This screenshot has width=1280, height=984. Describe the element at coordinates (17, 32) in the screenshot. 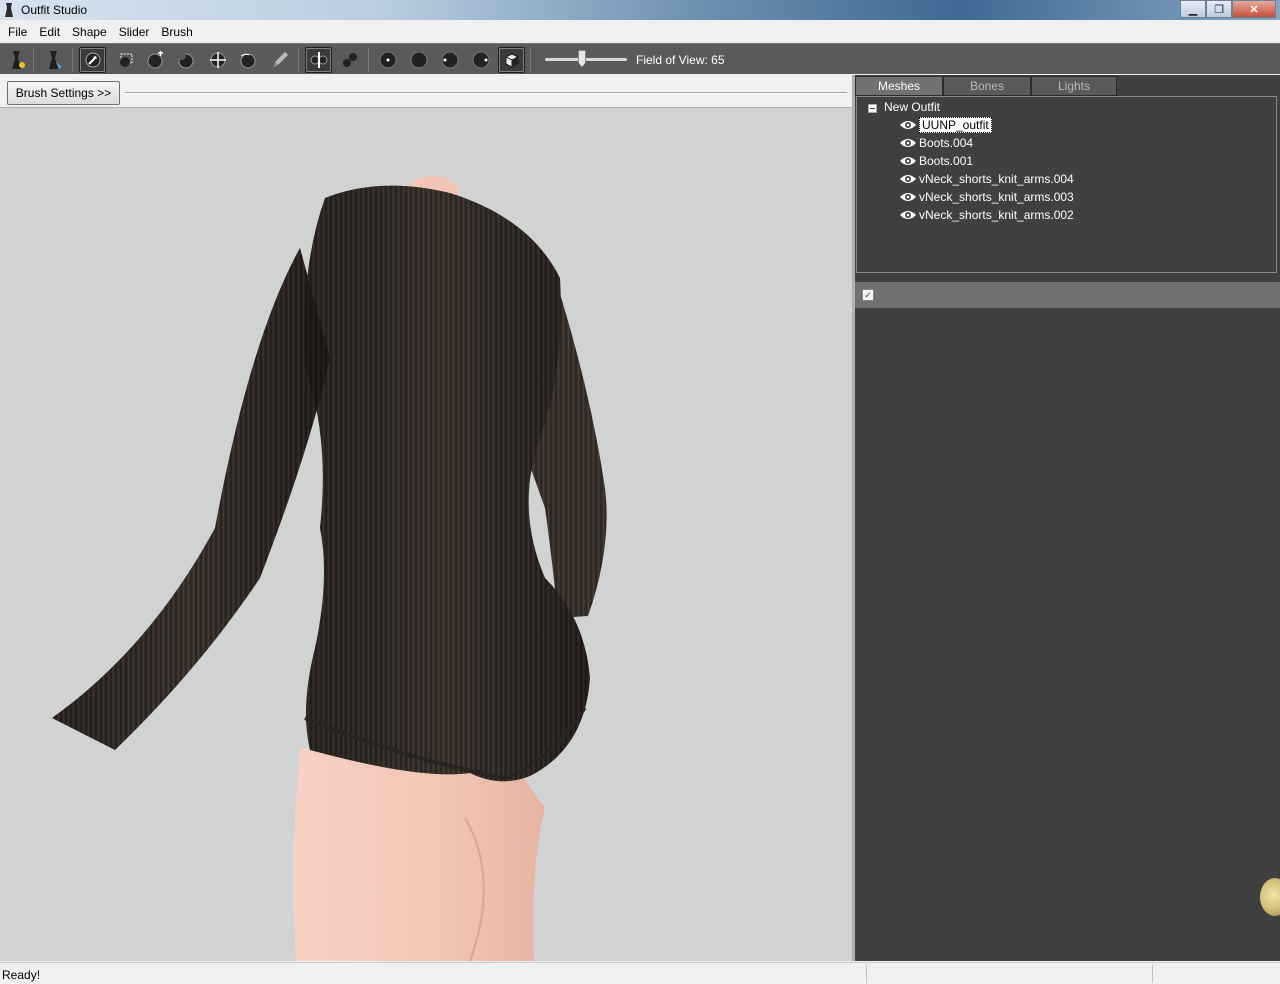

I see `menu-file: File` at that location.